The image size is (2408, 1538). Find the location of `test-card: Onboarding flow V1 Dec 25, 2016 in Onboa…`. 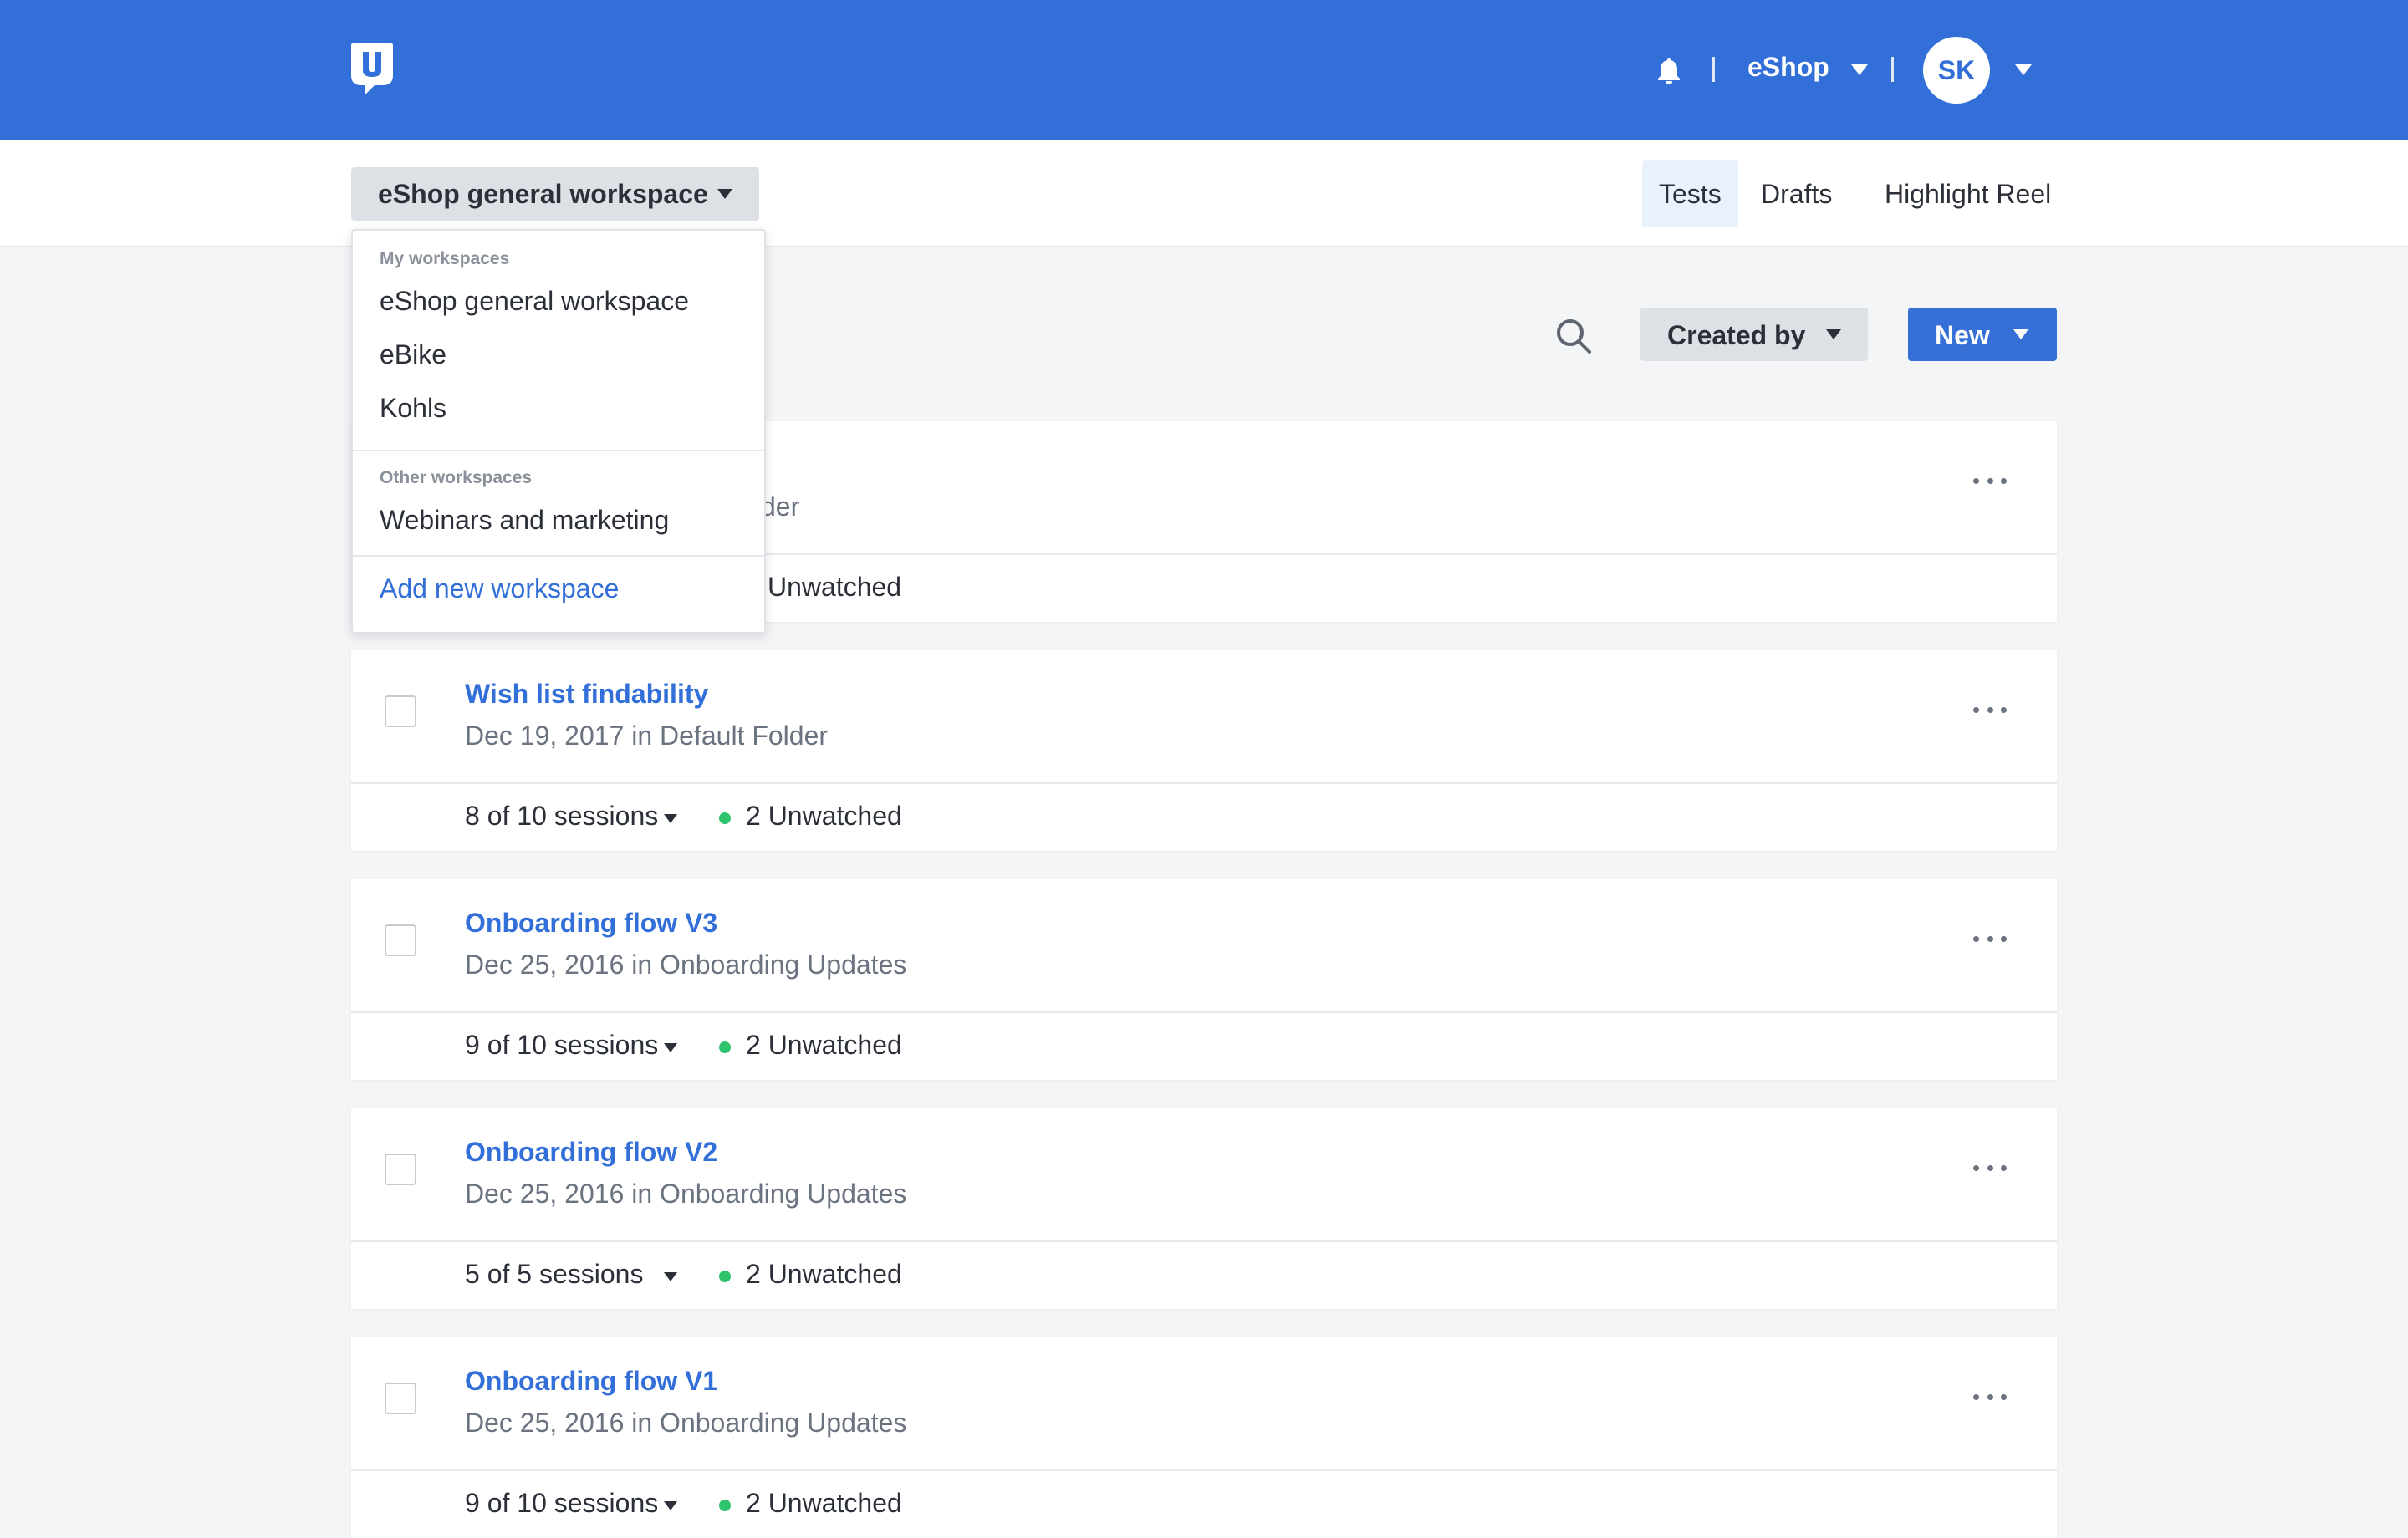

test-card: Onboarding flow V1 Dec 25, 2016 in Onboa… is located at coordinates (1204, 1438).